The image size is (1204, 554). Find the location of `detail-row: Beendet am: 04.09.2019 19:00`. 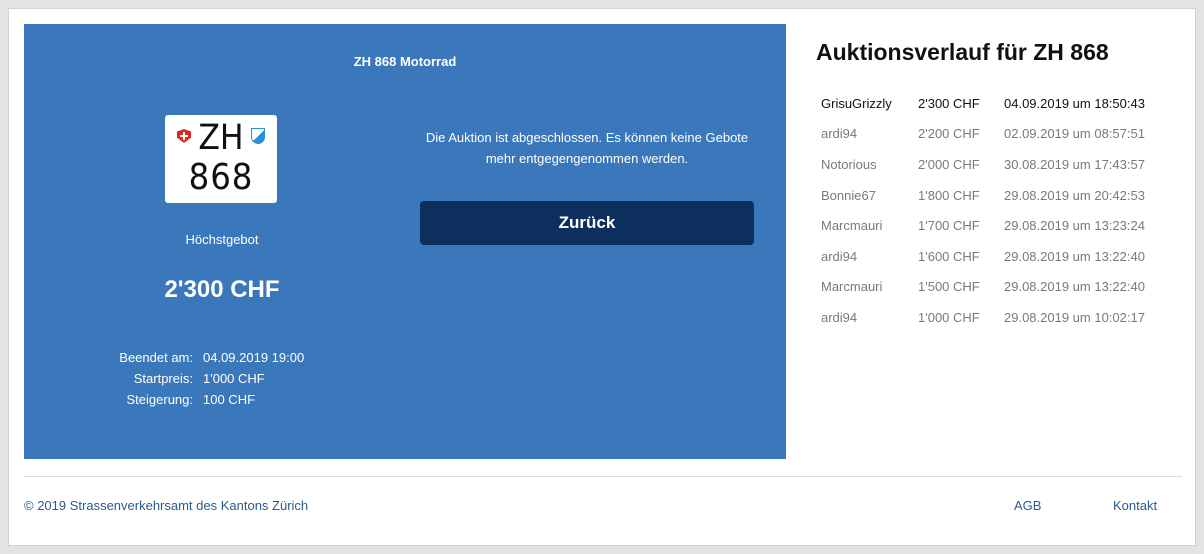

detail-row: Beendet am: 04.09.2019 19:00 is located at coordinates (199, 357).